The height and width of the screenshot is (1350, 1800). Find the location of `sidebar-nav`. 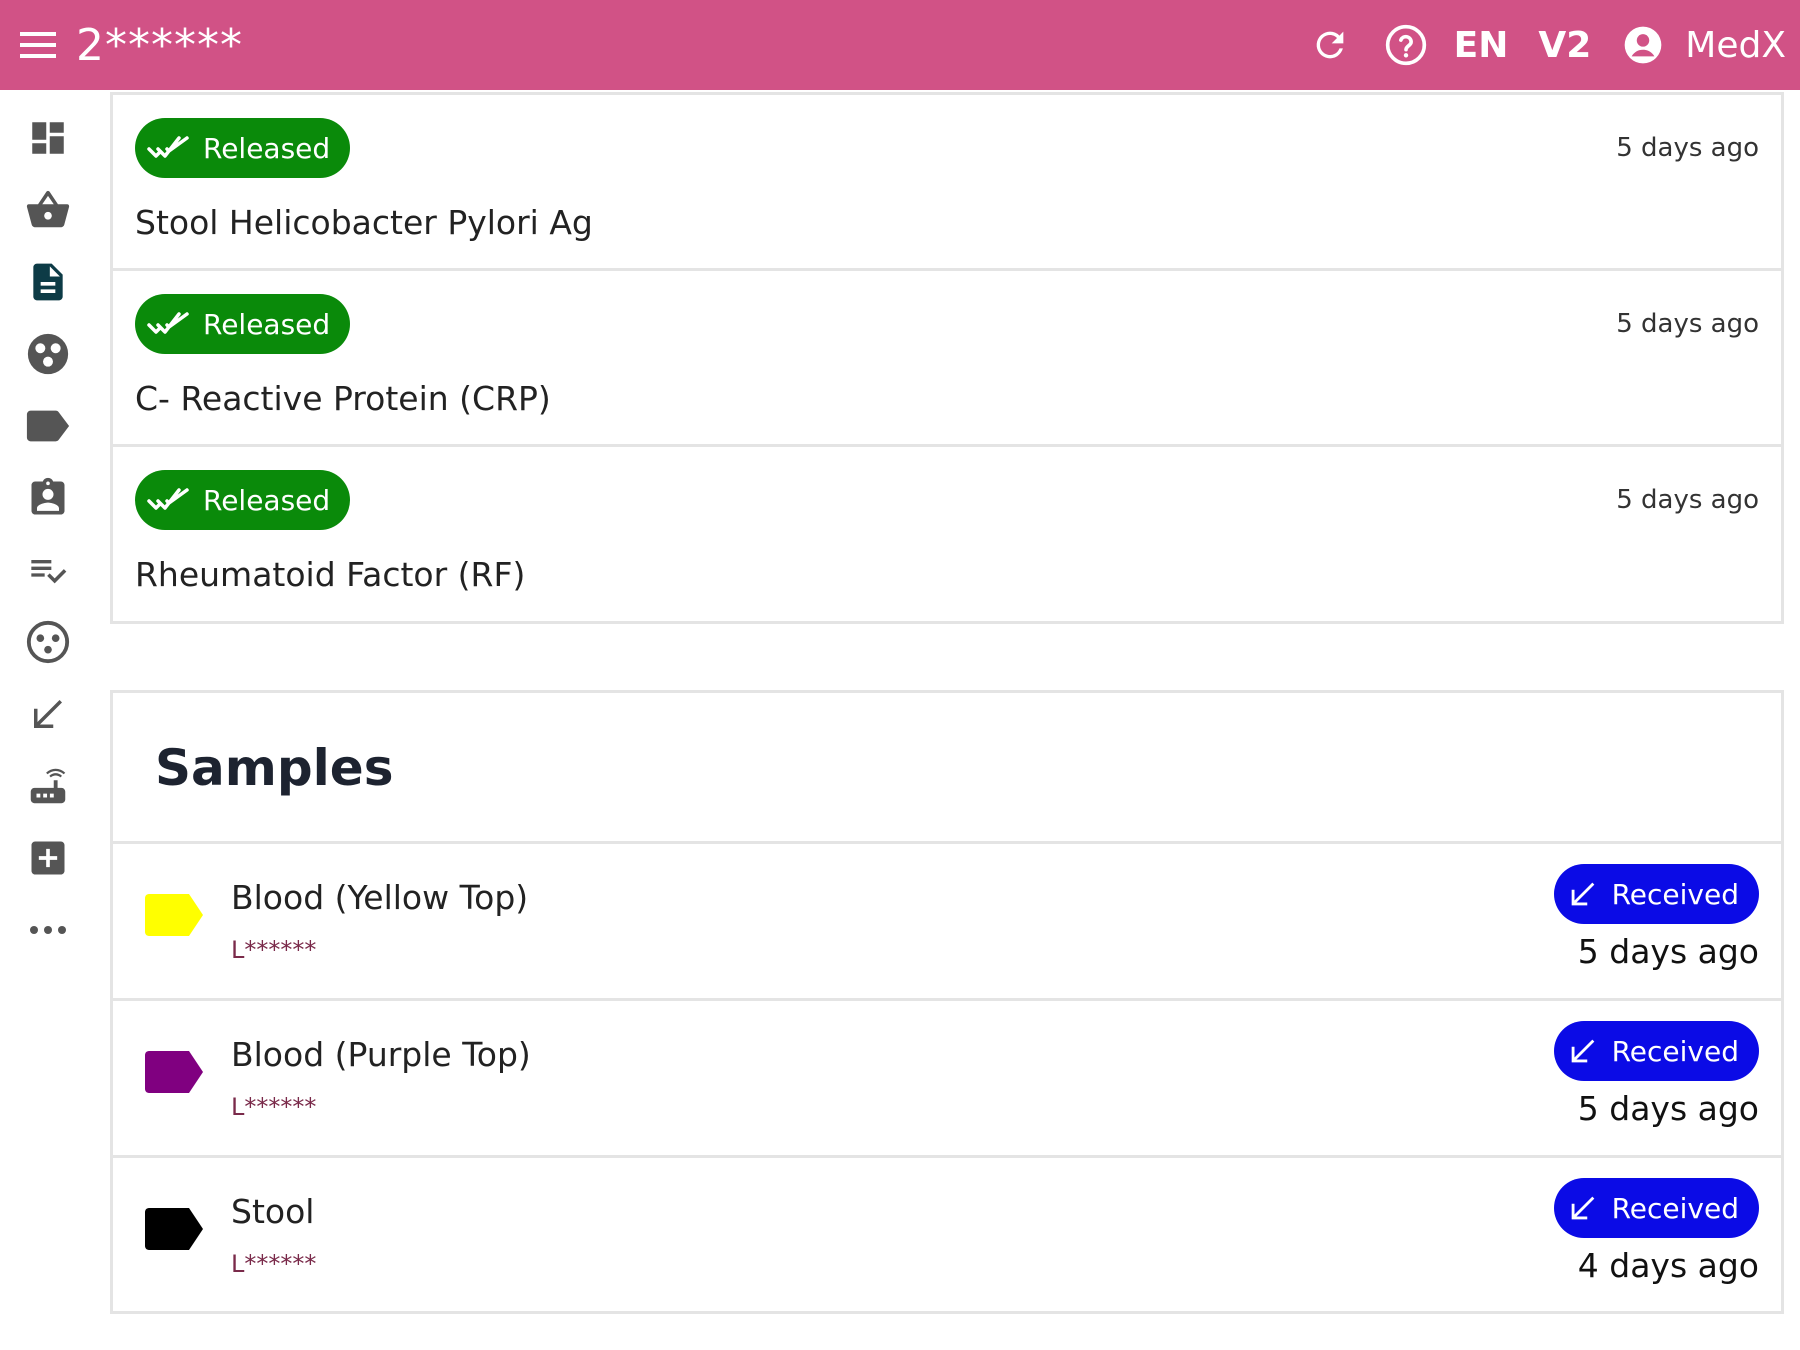

sidebar-nav is located at coordinates (48, 720).